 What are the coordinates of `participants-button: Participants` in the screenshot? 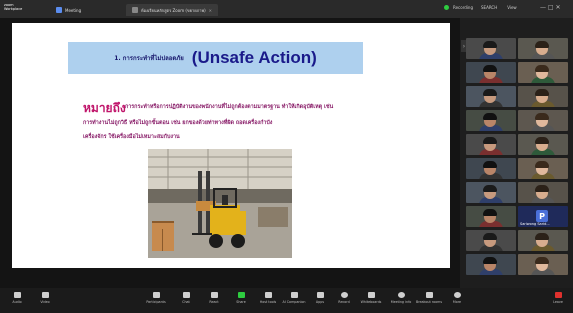 It's located at (156, 301).